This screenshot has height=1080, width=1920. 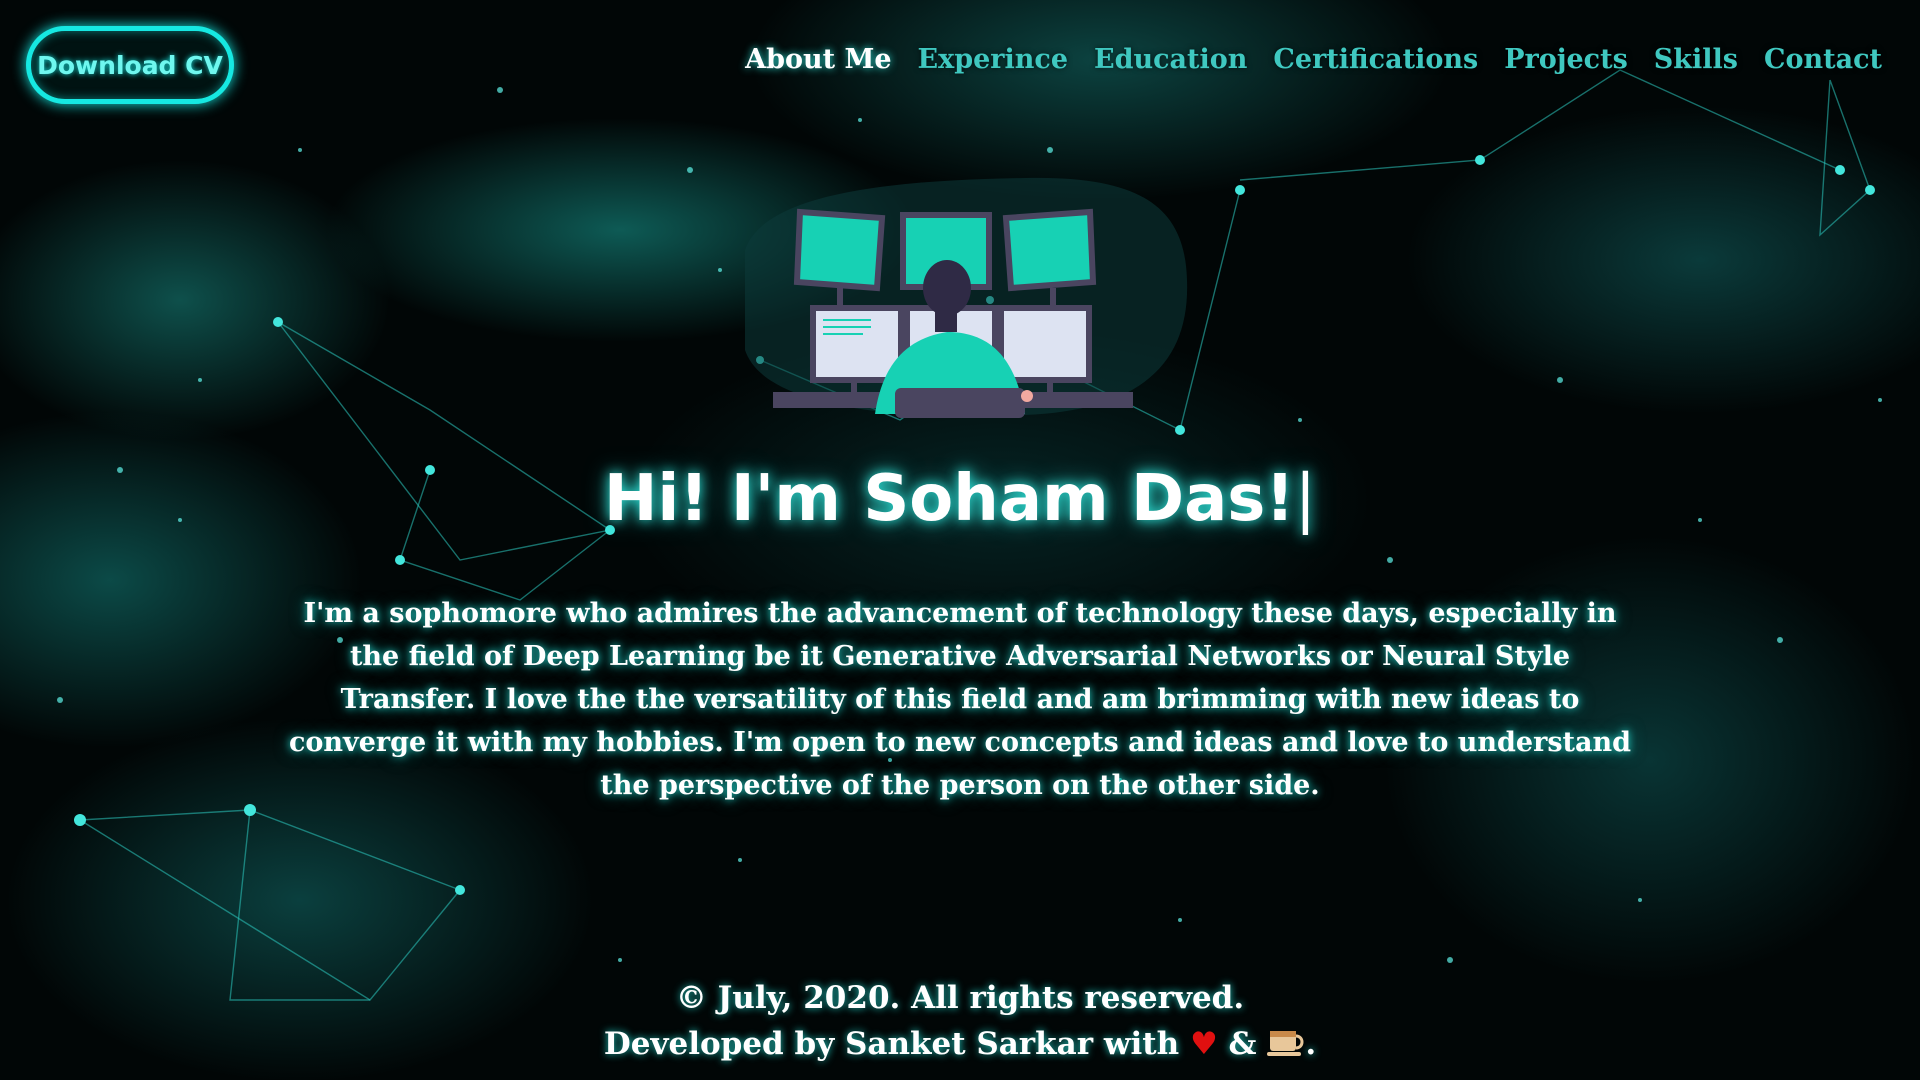 What do you see at coordinates (949, 499) in the screenshot?
I see `hero-title-text: Hi! I'm Soham Das!` at bounding box center [949, 499].